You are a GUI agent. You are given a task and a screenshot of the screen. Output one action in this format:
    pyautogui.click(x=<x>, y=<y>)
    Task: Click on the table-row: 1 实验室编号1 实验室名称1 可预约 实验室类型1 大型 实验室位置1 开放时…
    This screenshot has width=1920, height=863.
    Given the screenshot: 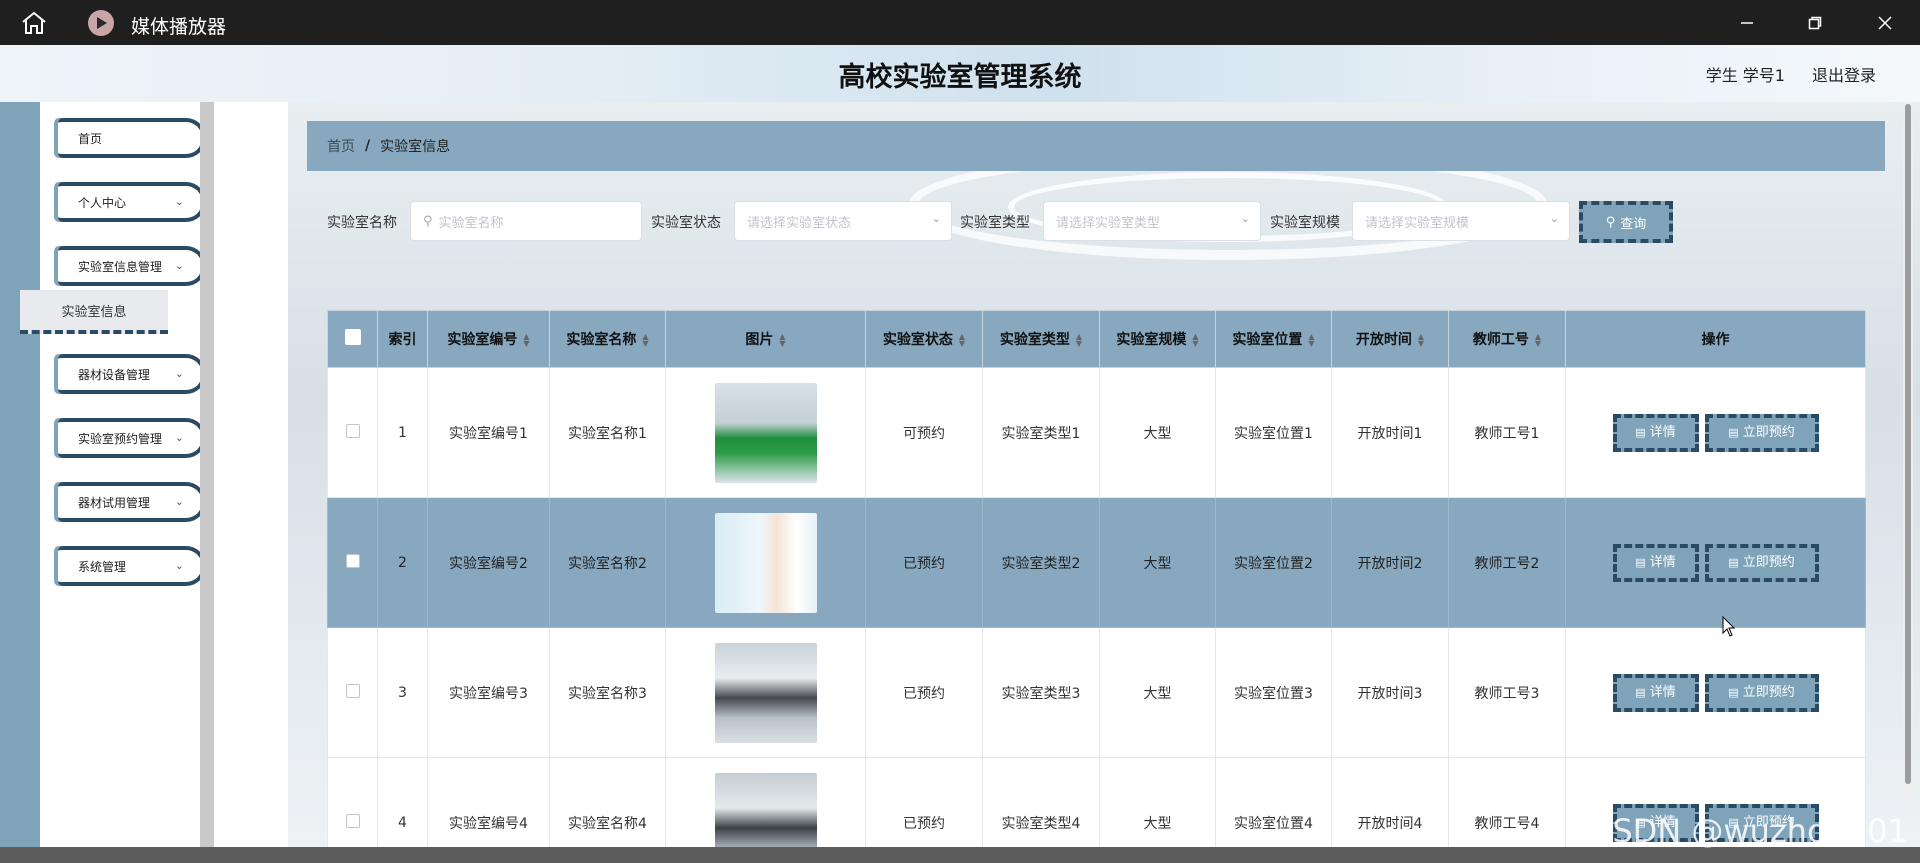 What is the action you would take?
    pyautogui.click(x=1096, y=432)
    